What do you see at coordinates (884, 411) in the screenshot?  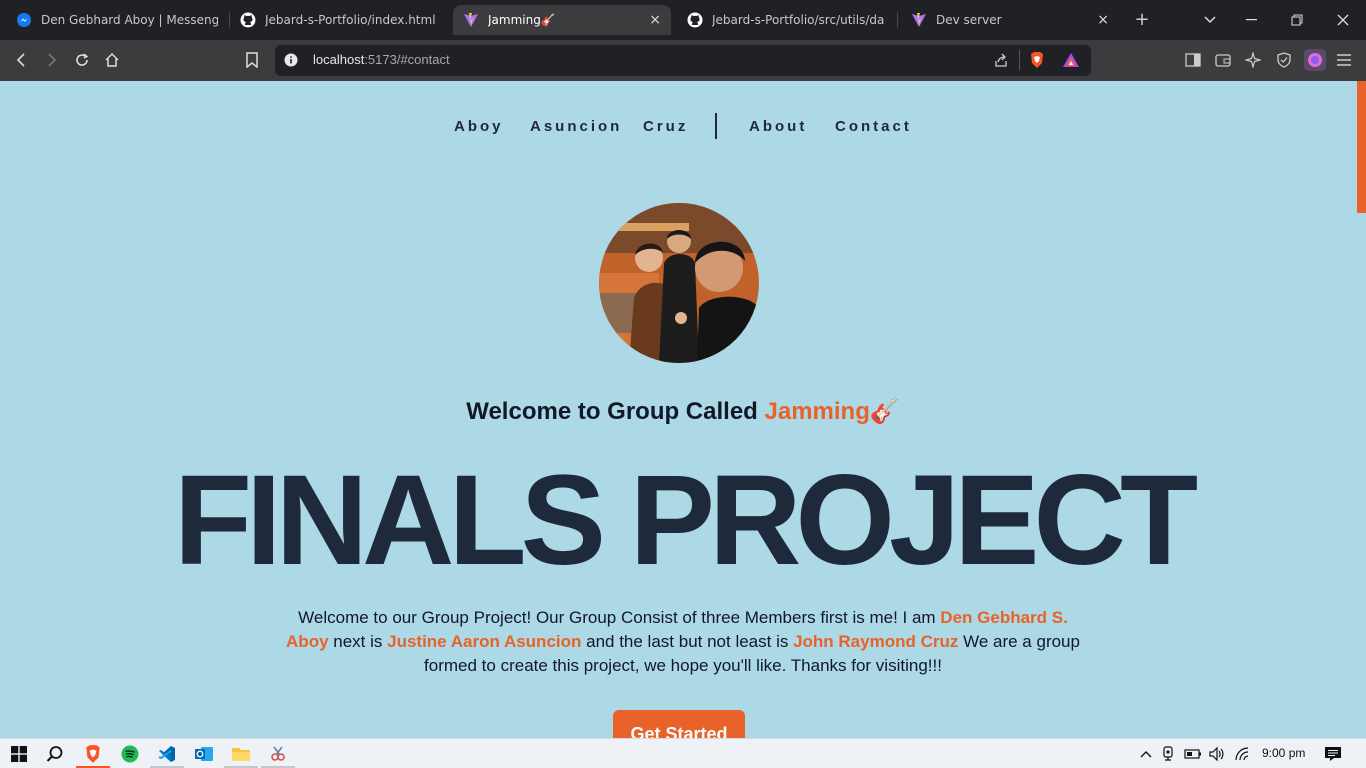 I see `guitar-emoji: 🎸` at bounding box center [884, 411].